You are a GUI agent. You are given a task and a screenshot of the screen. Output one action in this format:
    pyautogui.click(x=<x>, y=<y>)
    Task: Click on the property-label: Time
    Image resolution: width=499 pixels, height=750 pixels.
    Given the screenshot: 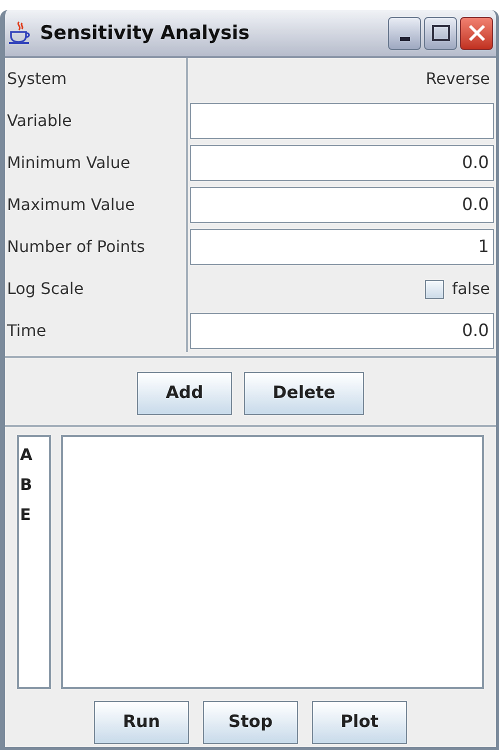 What is the action you would take?
    pyautogui.click(x=26, y=331)
    